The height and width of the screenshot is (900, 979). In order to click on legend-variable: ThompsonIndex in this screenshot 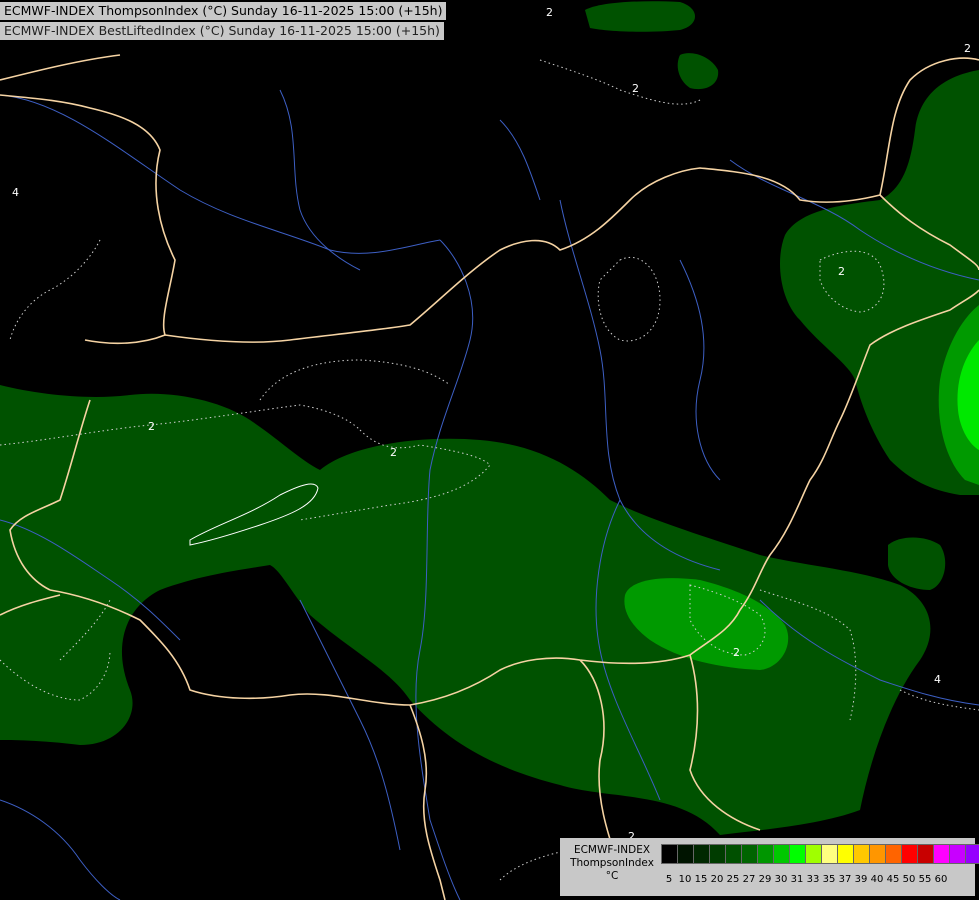, I will do `click(612, 863)`.